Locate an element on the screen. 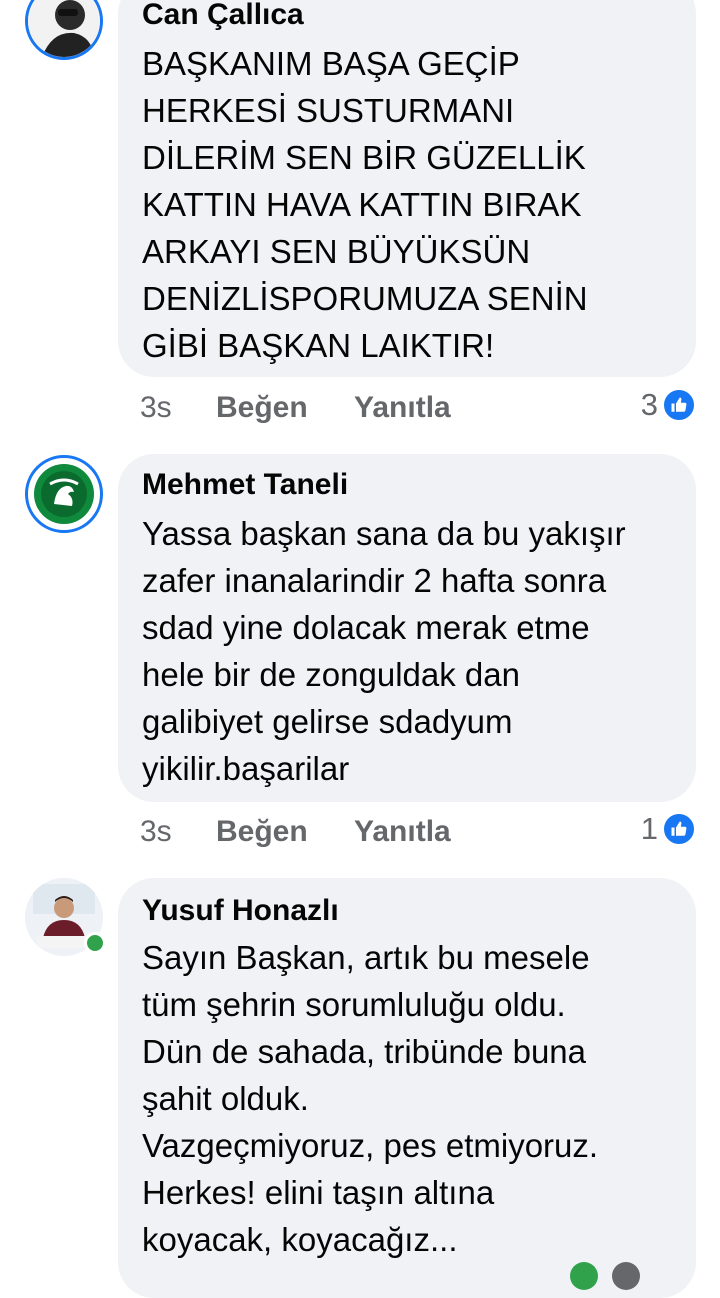 The image size is (720, 1298). person-silhouette-icon is located at coordinates (64, 28).